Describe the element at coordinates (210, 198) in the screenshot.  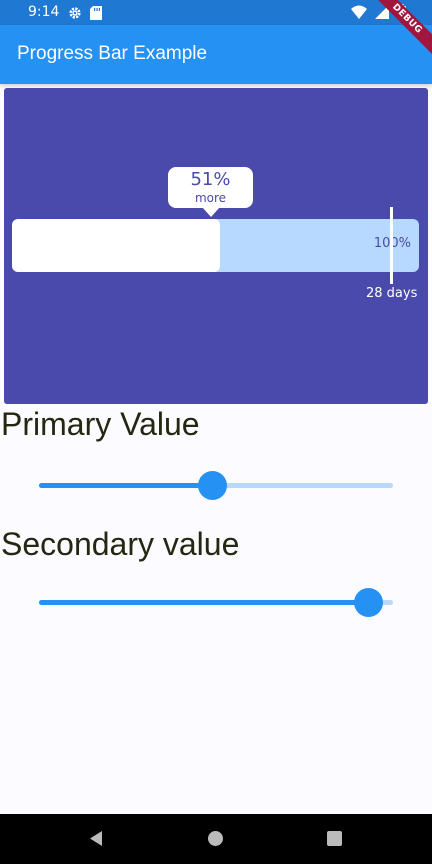
I see `progress-more-label: more` at that location.